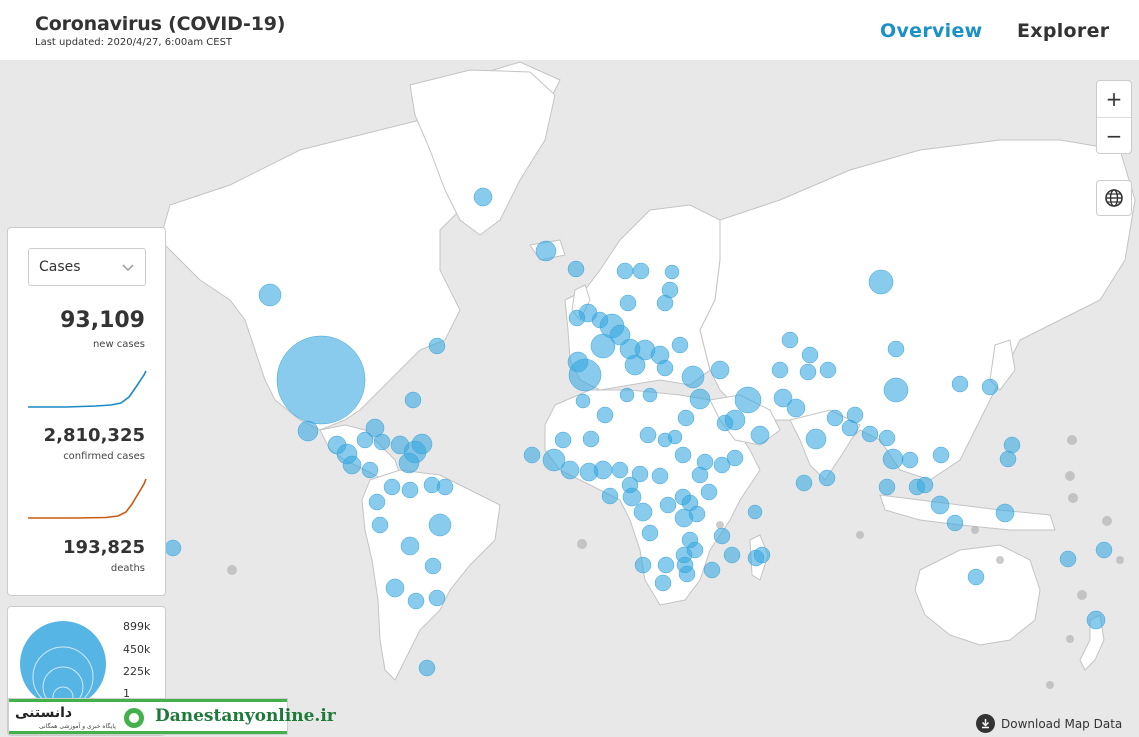 The image size is (1139, 737). What do you see at coordinates (1114, 135) in the screenshot?
I see `zoom-out-button: −` at bounding box center [1114, 135].